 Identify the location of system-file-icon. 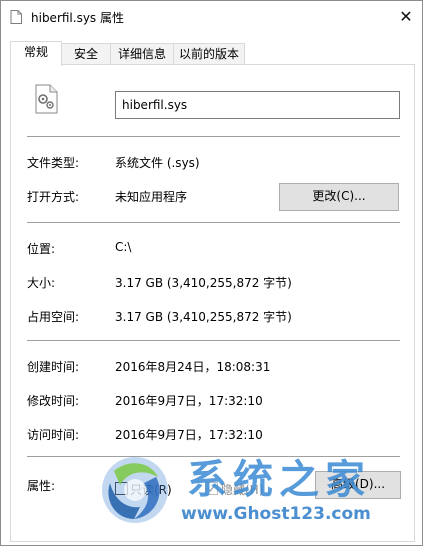
(46, 99).